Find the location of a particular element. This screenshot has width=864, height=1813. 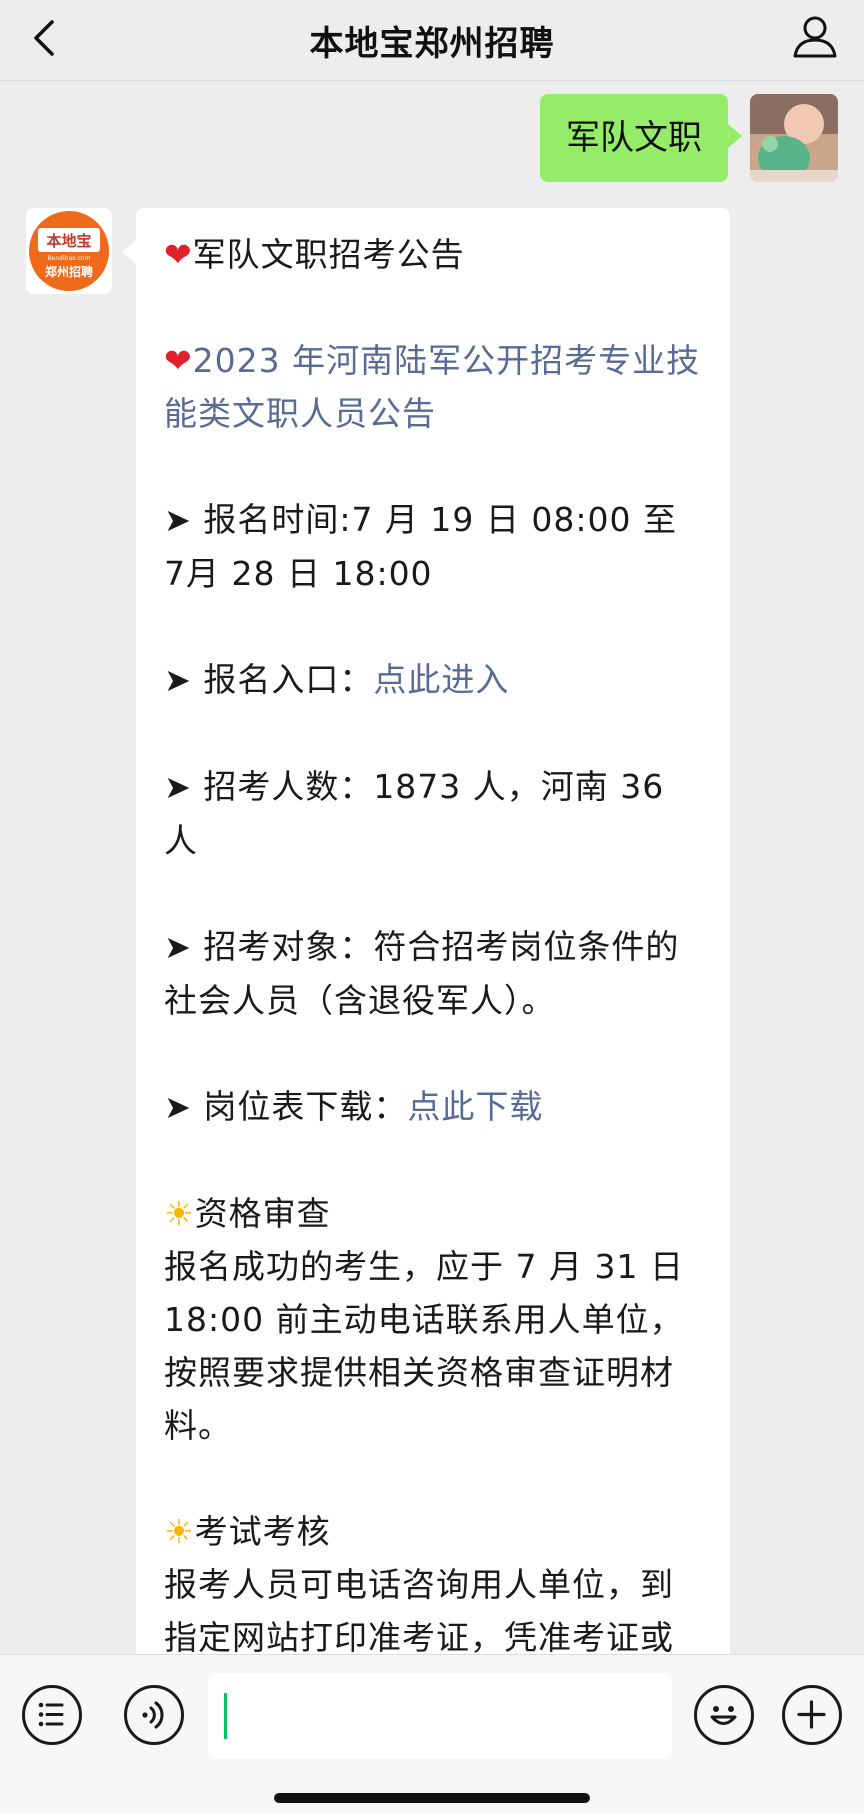

official-account-avatar: 本地宝 Bendibao.com 郑州招聘 is located at coordinates (69, 251).